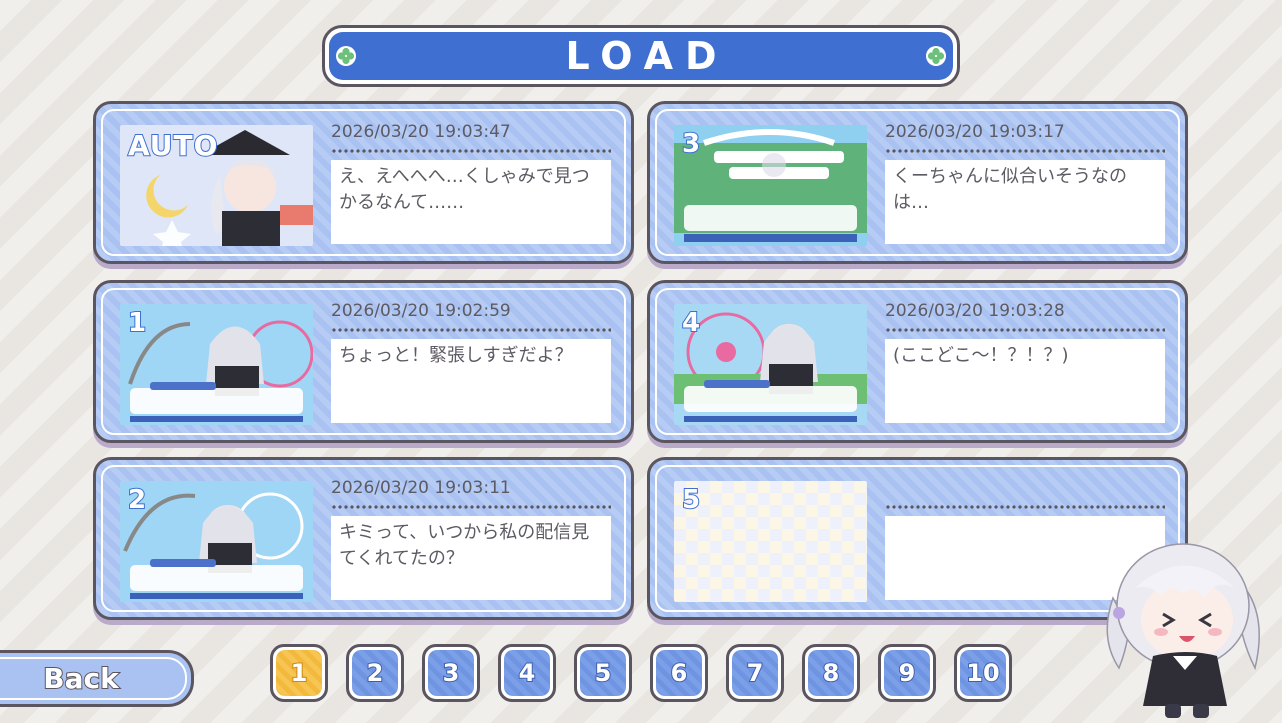 The height and width of the screenshot is (723, 1282). What do you see at coordinates (975, 132) in the screenshot?
I see `slot-date: 2026/03/20 19:03:17` at bounding box center [975, 132].